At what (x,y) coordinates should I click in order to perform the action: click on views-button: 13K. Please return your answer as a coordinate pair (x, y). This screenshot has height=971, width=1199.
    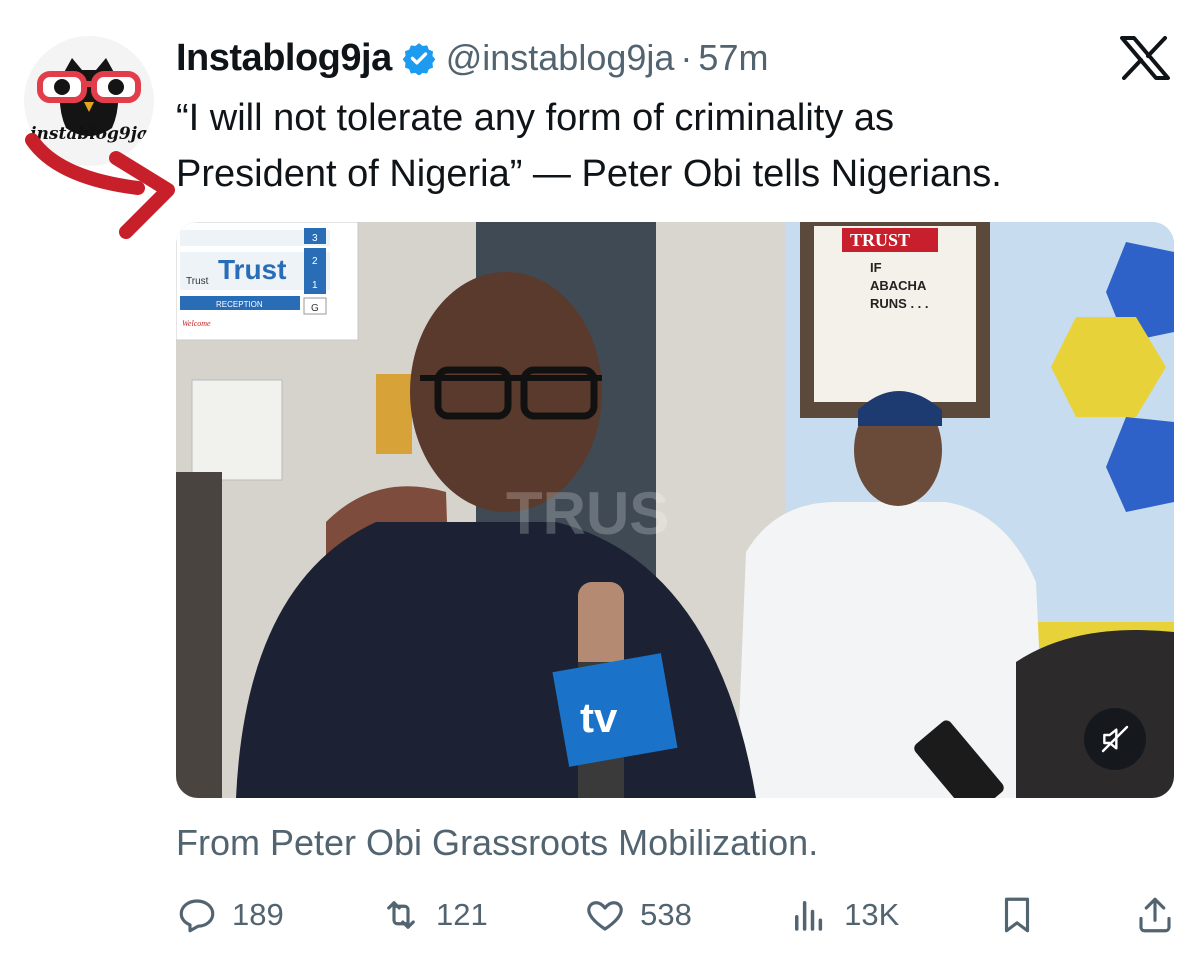
    Looking at the image, I should click on (843, 915).